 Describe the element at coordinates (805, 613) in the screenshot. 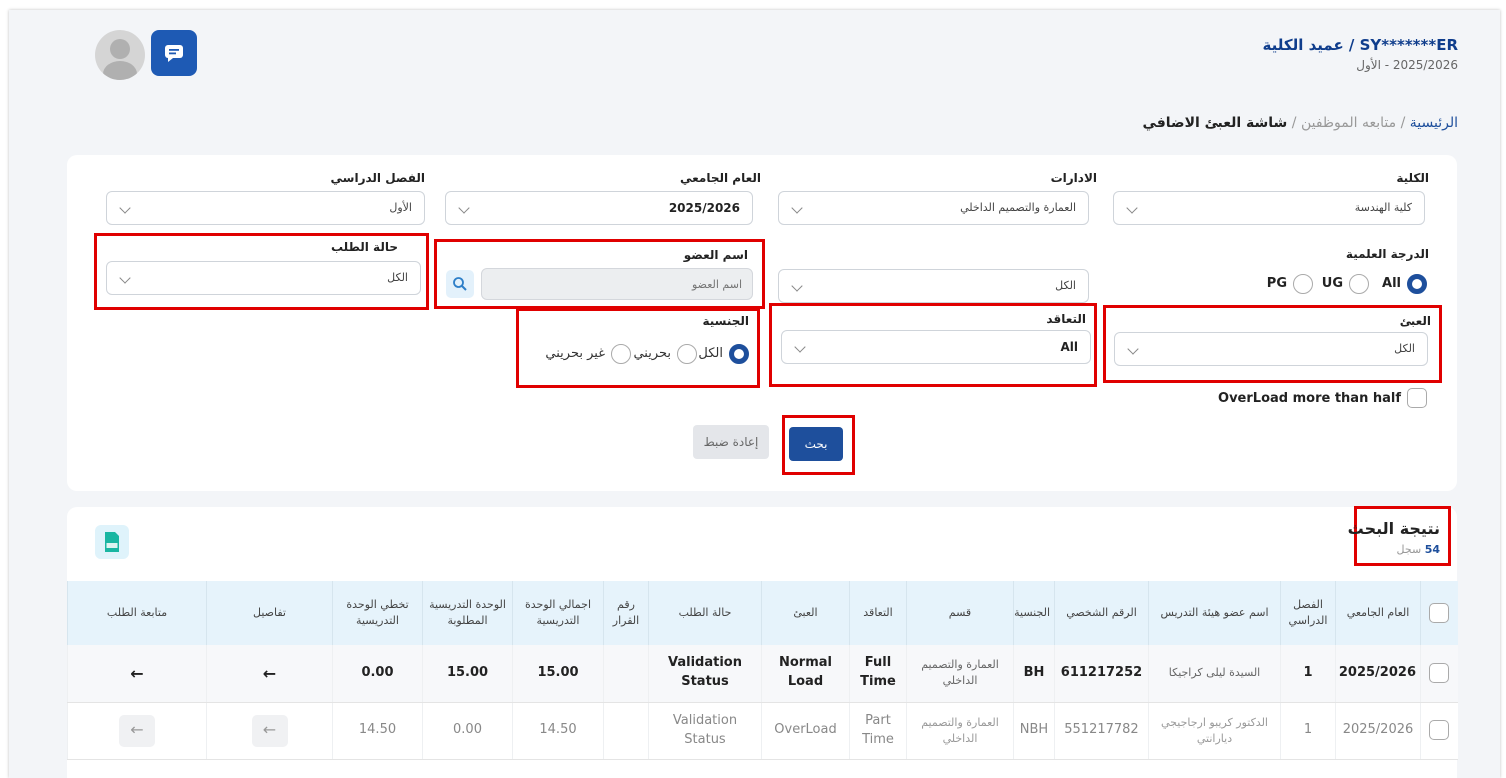

I see `column-header: العبئ` at that location.